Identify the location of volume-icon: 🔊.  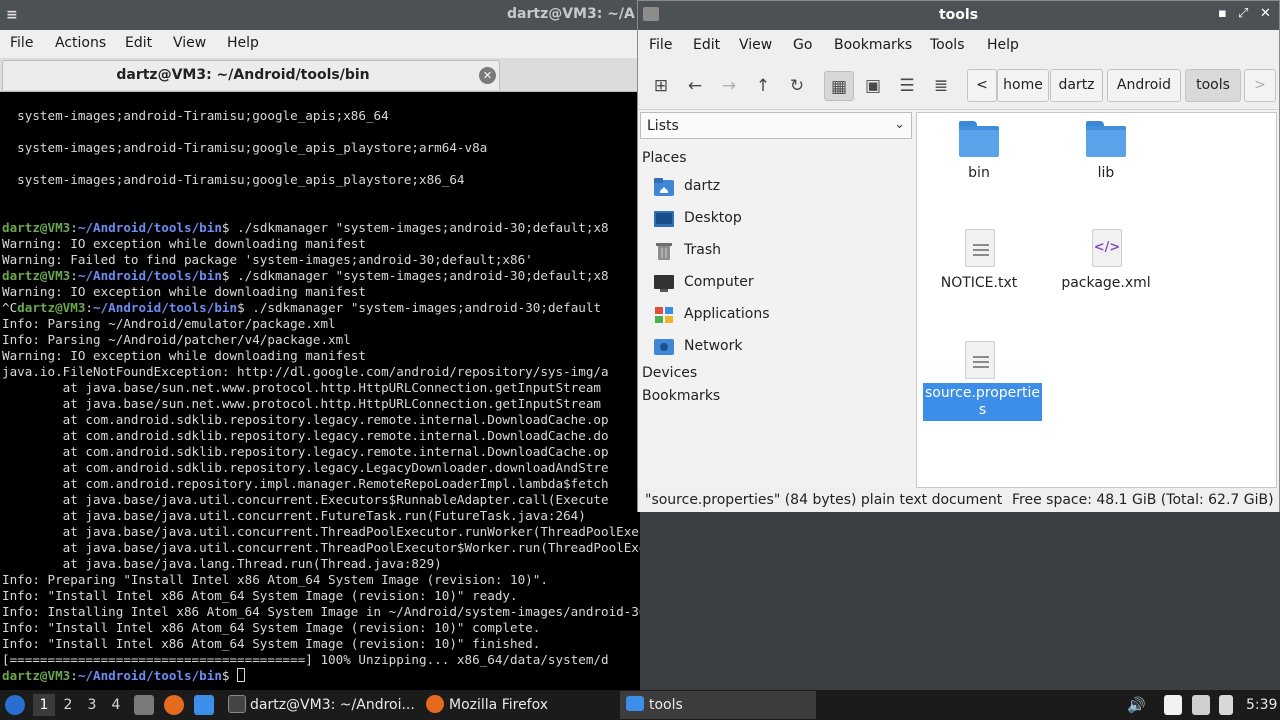
(1136, 705).